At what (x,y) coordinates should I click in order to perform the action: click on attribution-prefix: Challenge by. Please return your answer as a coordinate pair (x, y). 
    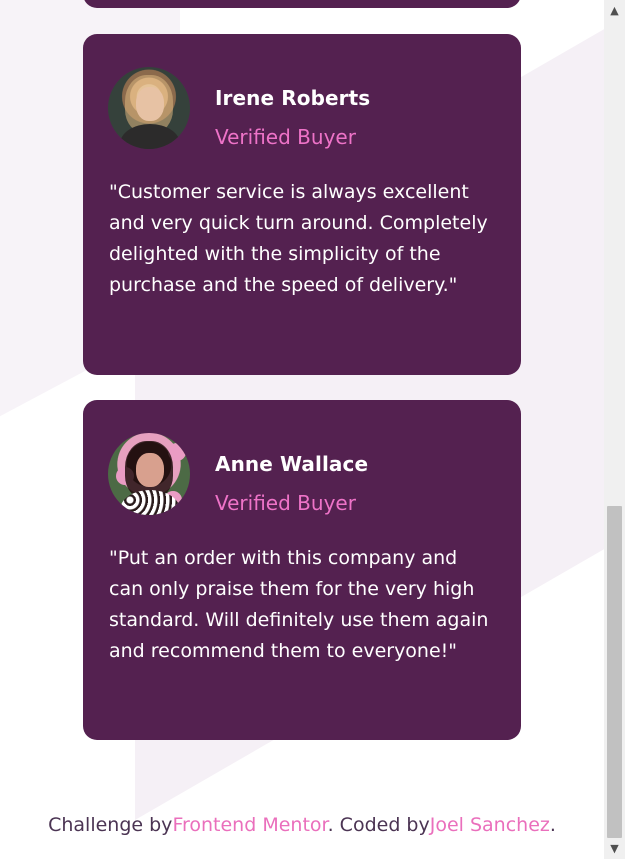
    Looking at the image, I should click on (110, 825).